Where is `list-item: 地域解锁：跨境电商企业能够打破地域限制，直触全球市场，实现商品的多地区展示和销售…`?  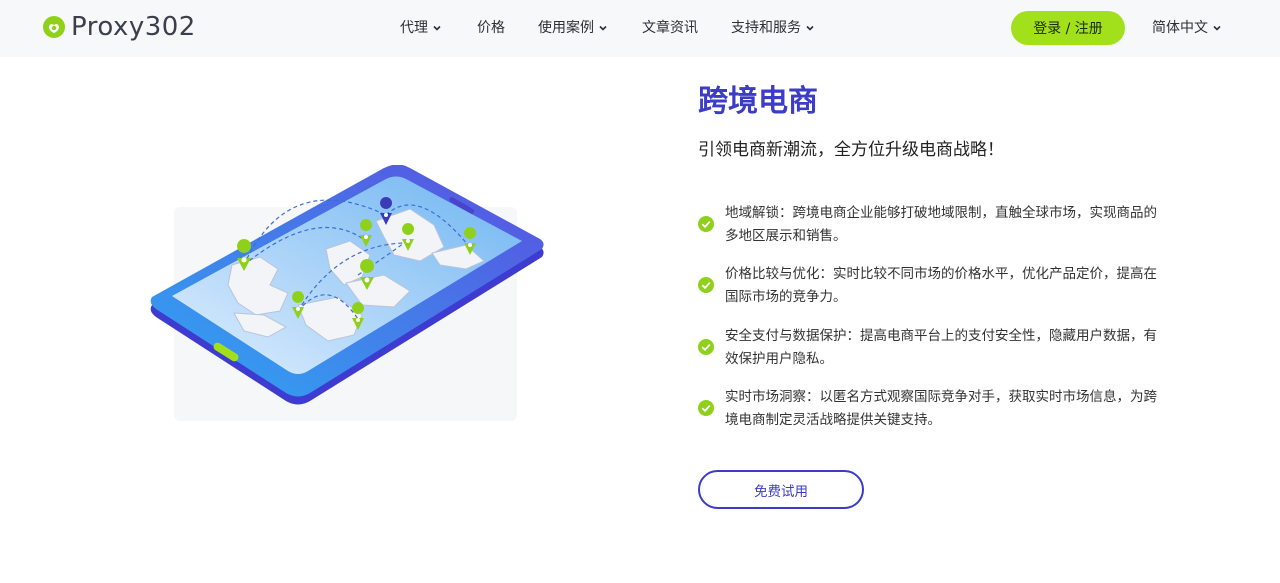 list-item: 地域解锁：跨境电商企业能够打破地域限制，直触全球市场，实现商品的多地区展示和销售… is located at coordinates (930, 225).